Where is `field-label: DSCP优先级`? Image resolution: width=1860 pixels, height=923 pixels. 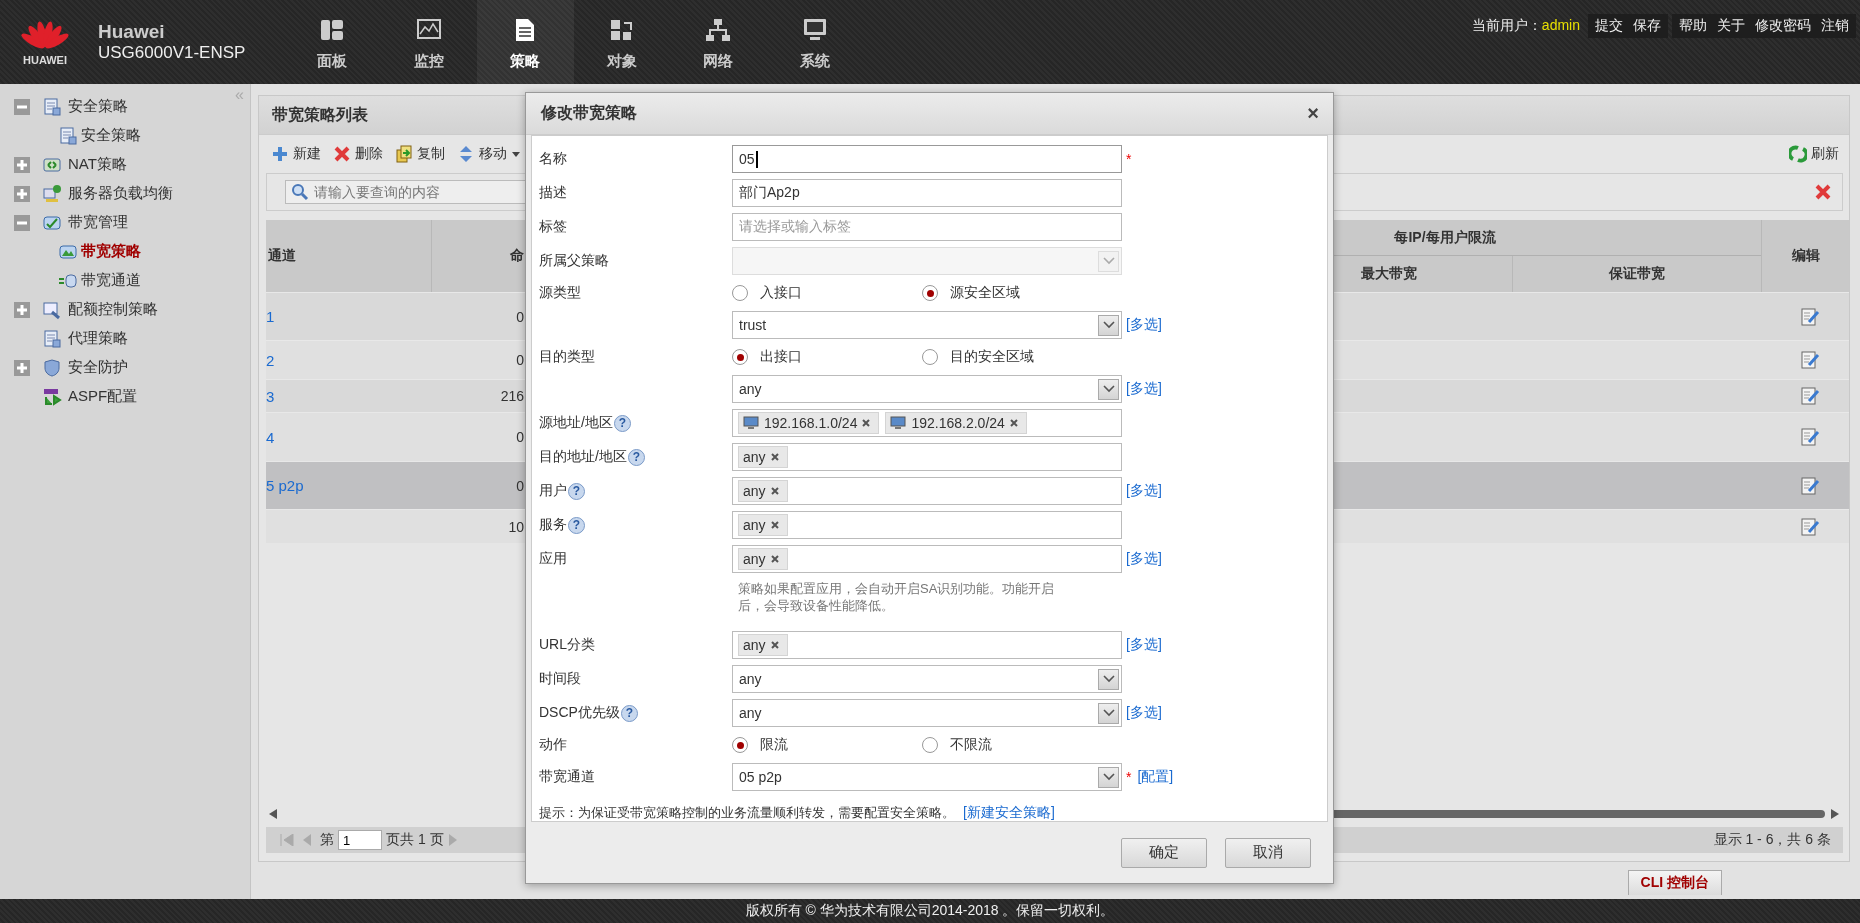 field-label: DSCP优先级 is located at coordinates (579, 713).